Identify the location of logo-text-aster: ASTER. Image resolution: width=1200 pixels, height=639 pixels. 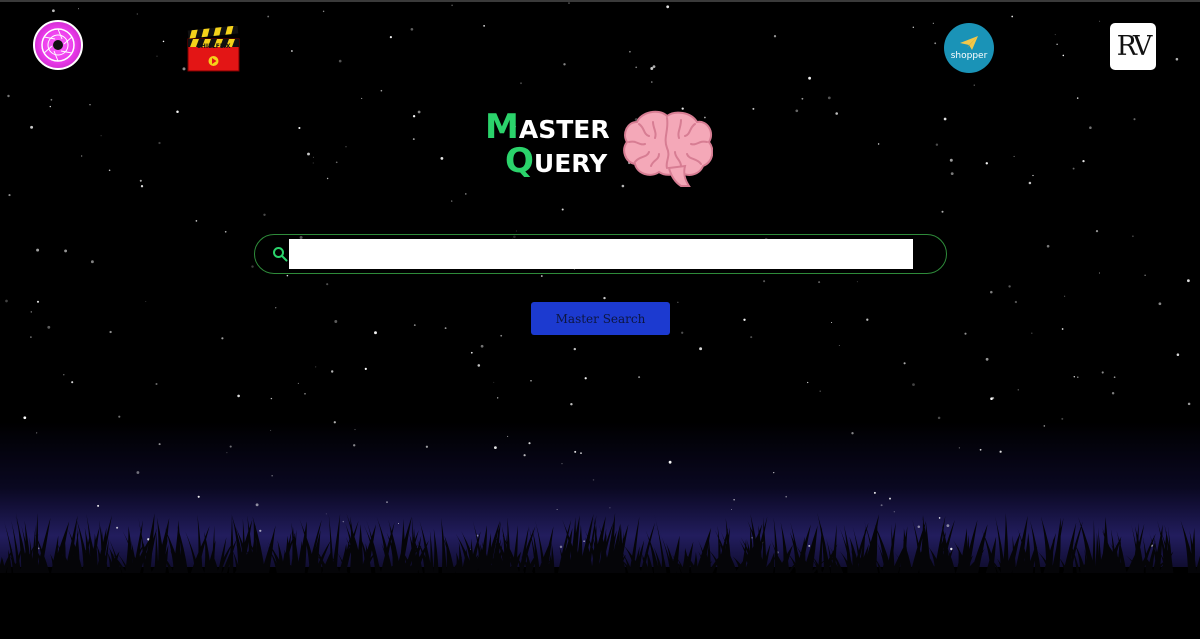
(564, 129).